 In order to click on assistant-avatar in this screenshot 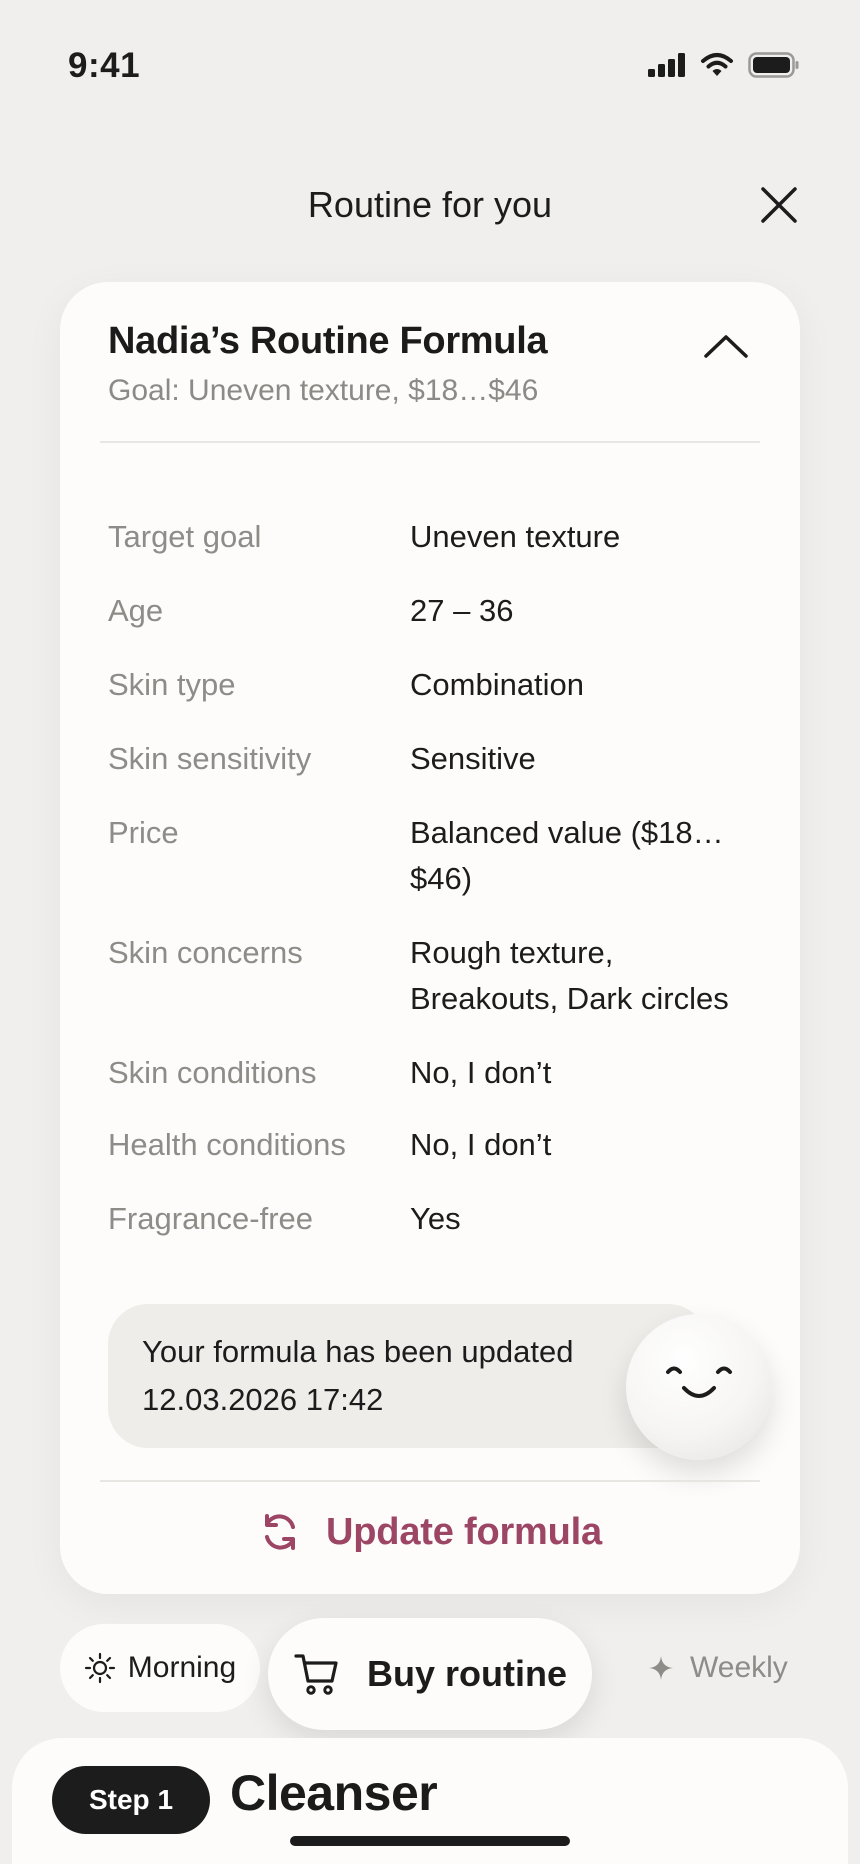, I will do `click(699, 1387)`.